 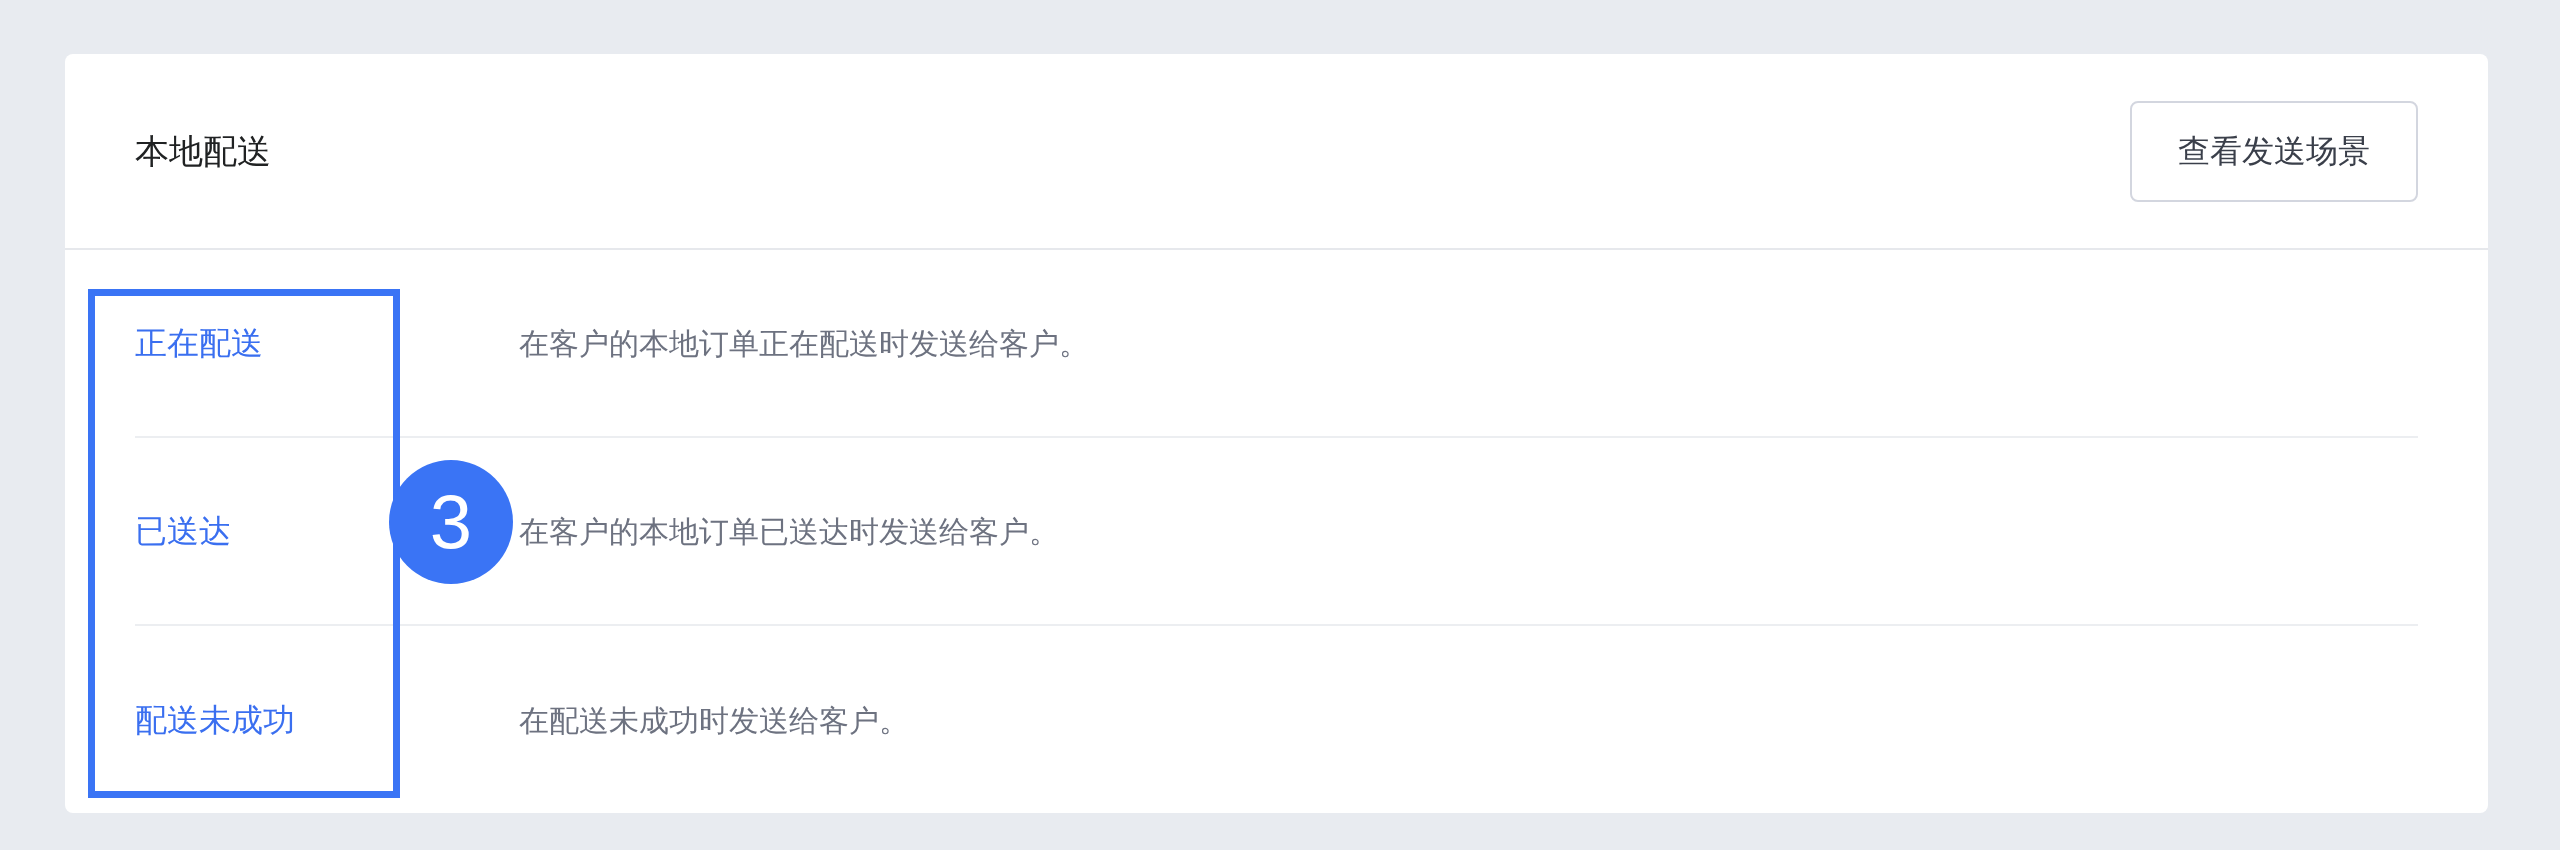 I want to click on notification-description: 在客户的本地订单正在配送时发送给客户。, so click(x=804, y=343).